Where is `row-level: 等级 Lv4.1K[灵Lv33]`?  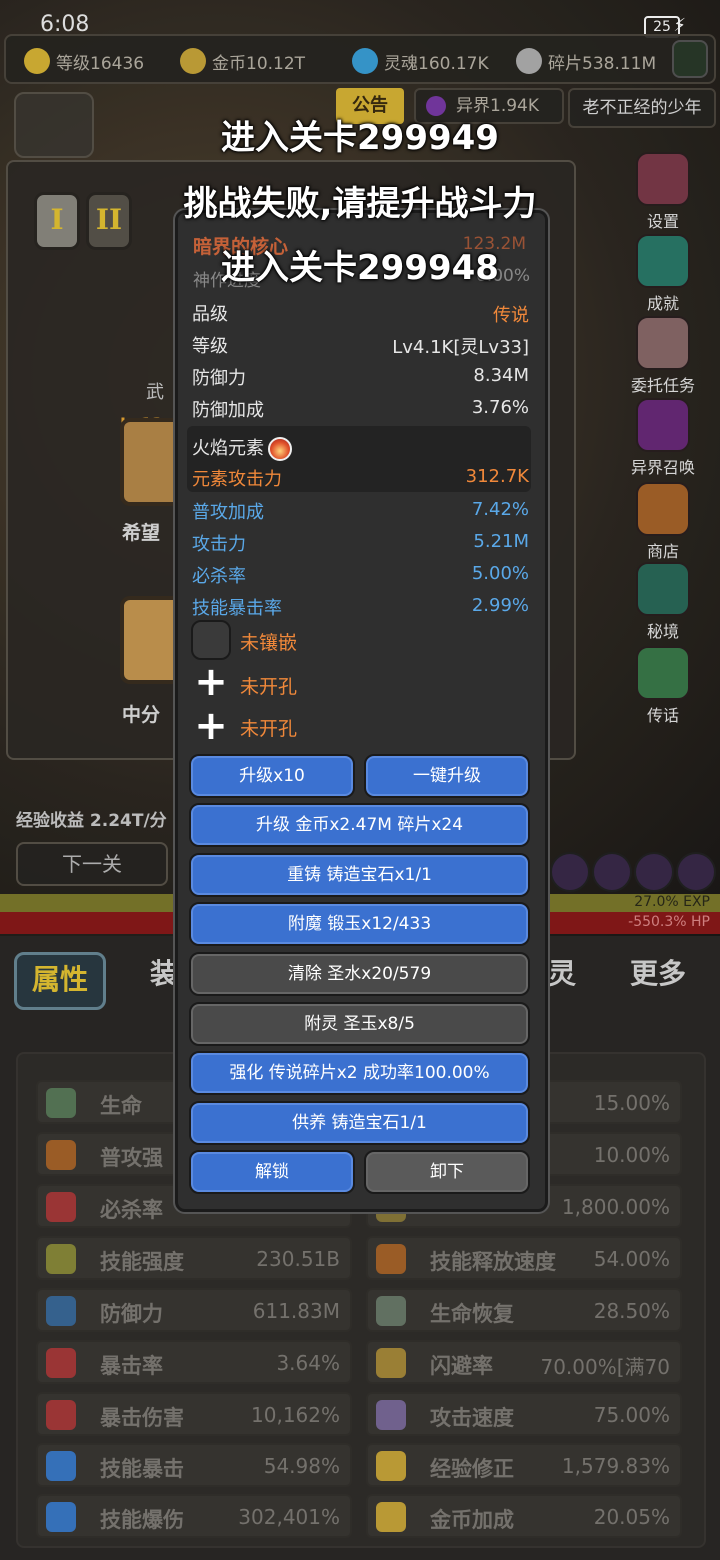 row-level: 等级 Lv4.1K[灵Lv33] is located at coordinates (360, 347).